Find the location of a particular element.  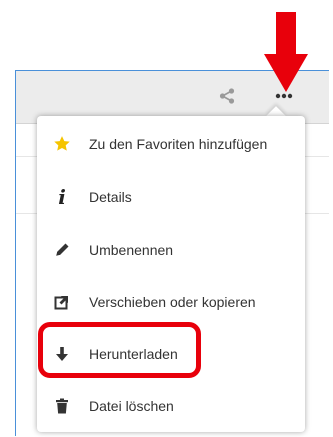

download-icon is located at coordinates (62, 354).